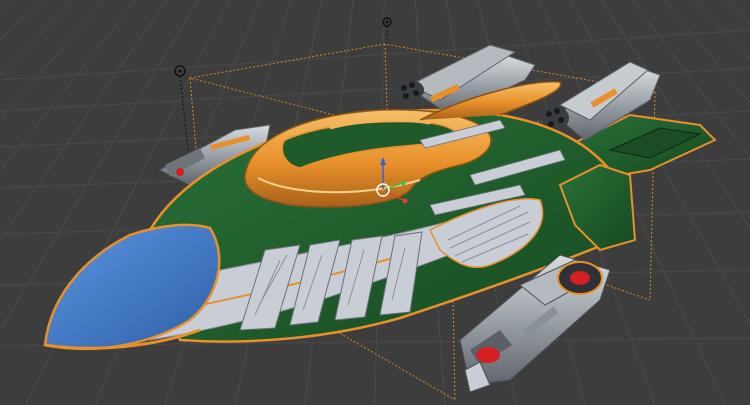  I want to click on empty-icon, so click(181, 108).